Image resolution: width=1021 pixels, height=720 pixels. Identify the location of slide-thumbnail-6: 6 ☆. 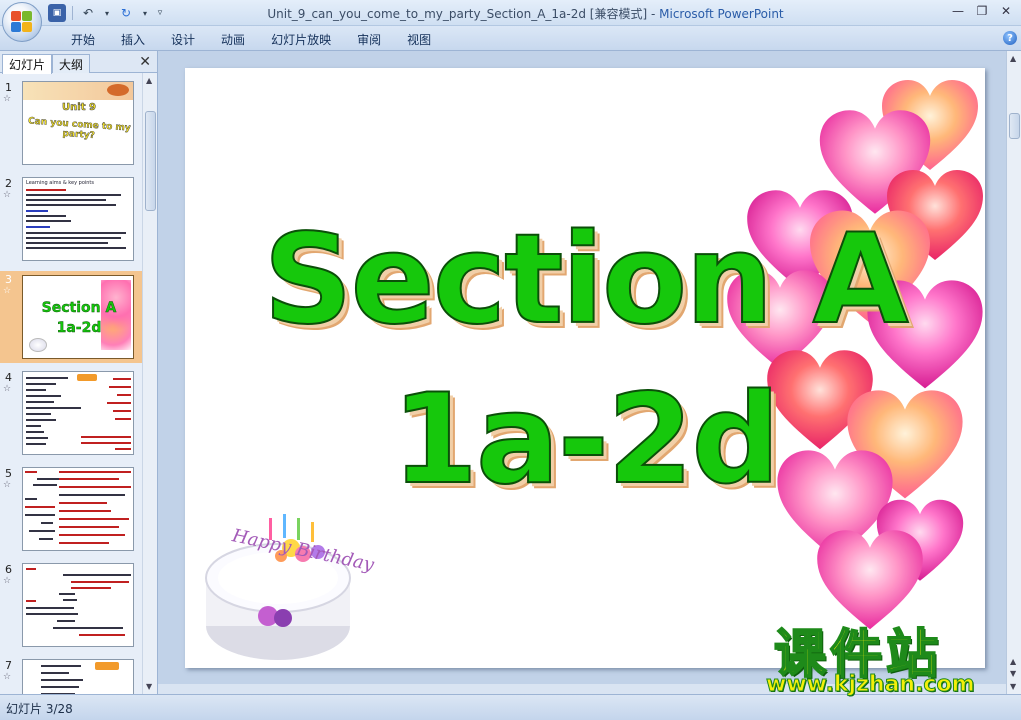
(71, 606).